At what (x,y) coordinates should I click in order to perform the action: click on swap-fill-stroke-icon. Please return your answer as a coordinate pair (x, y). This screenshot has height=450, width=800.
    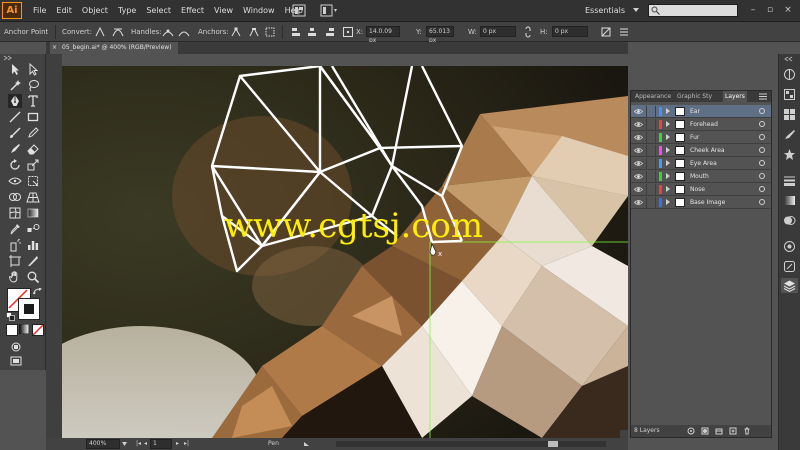
    Looking at the image, I should click on (38, 292).